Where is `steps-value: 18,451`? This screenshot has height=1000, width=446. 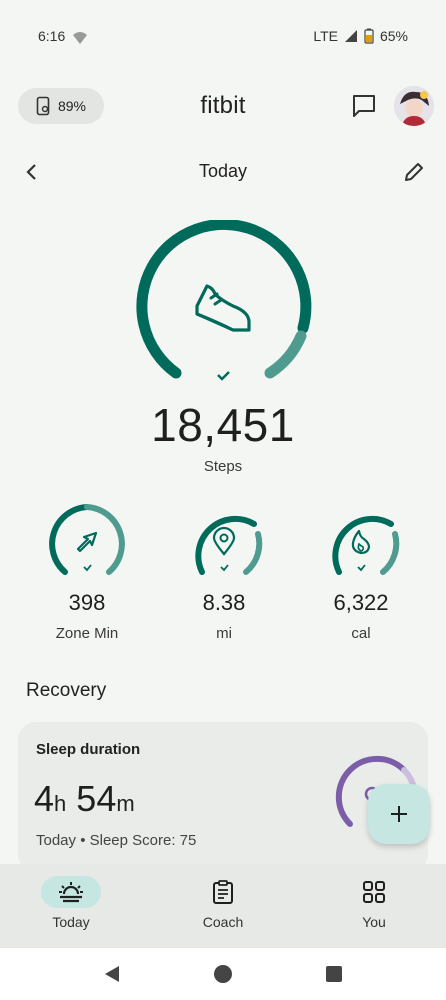 steps-value: 18,451 is located at coordinates (223, 425).